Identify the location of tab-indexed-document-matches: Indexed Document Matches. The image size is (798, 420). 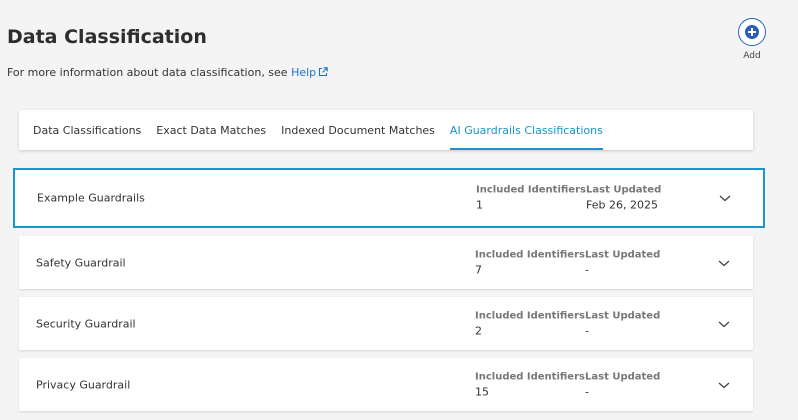
(358, 130).